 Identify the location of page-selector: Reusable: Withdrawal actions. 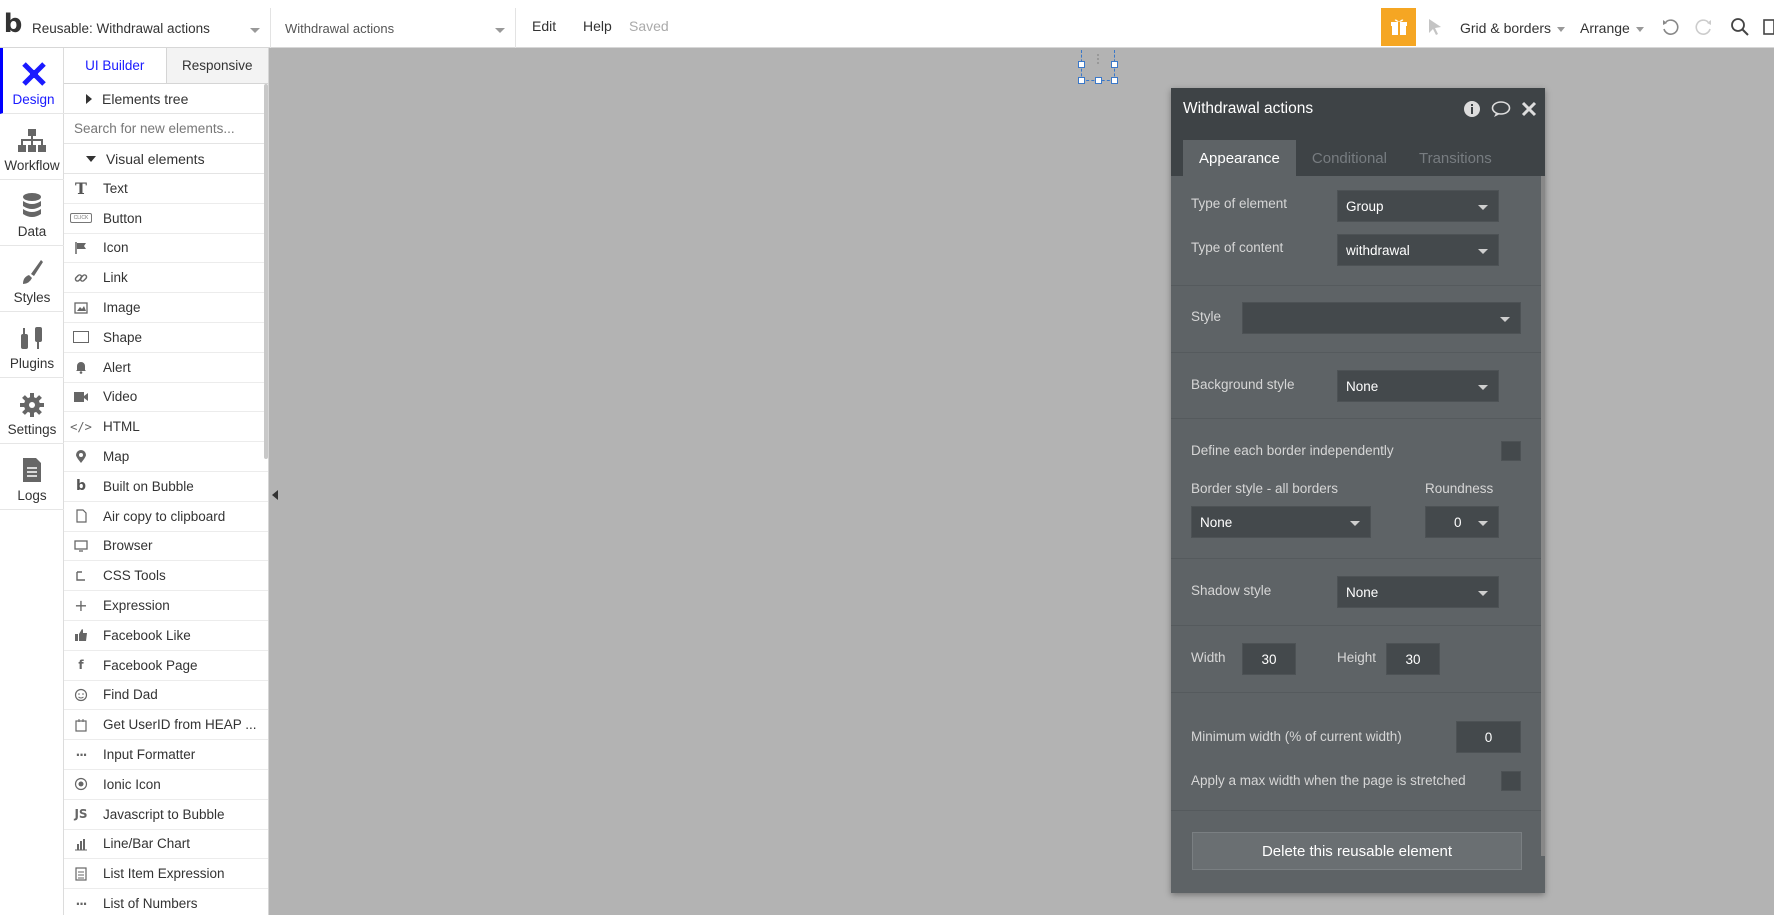
(149, 28).